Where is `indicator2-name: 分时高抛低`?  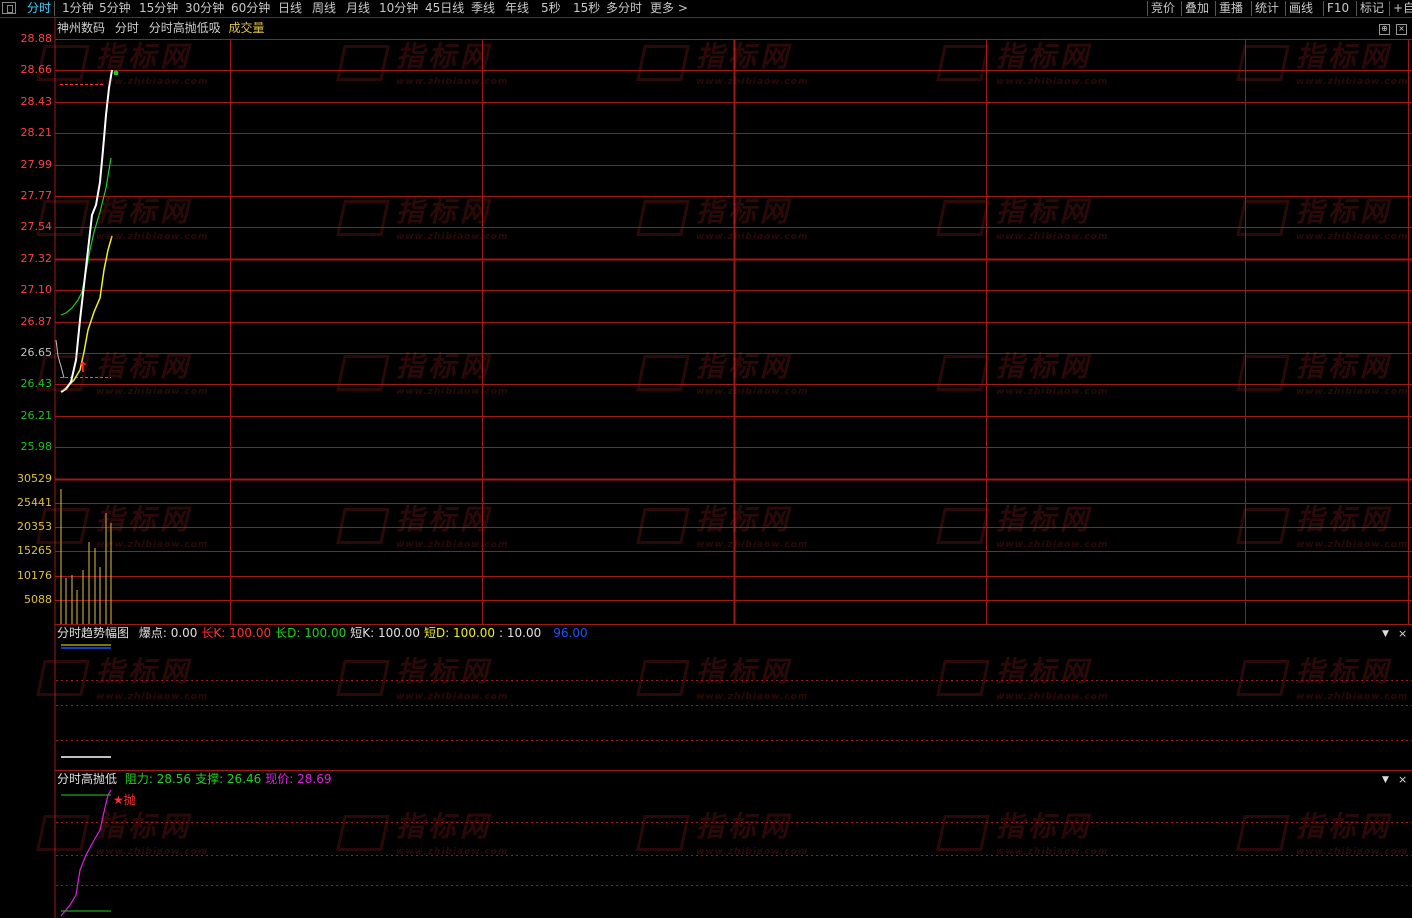 indicator2-name: 分时高抛低 is located at coordinates (87, 779).